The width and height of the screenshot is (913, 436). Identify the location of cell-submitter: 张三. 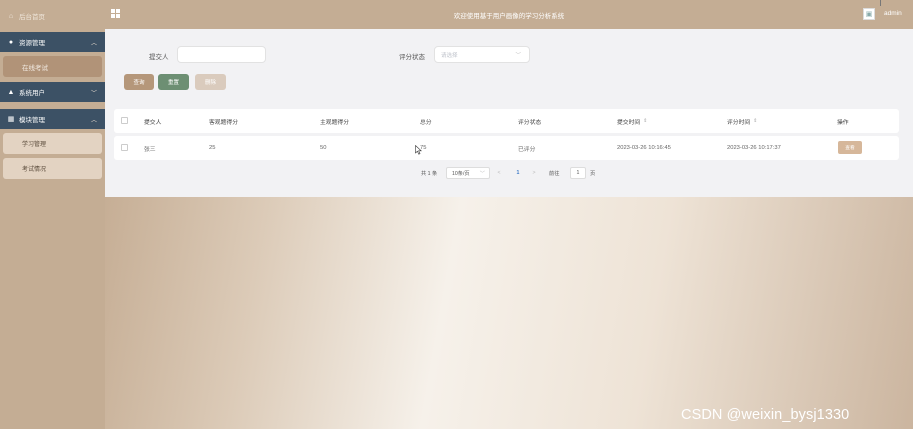
(150, 149).